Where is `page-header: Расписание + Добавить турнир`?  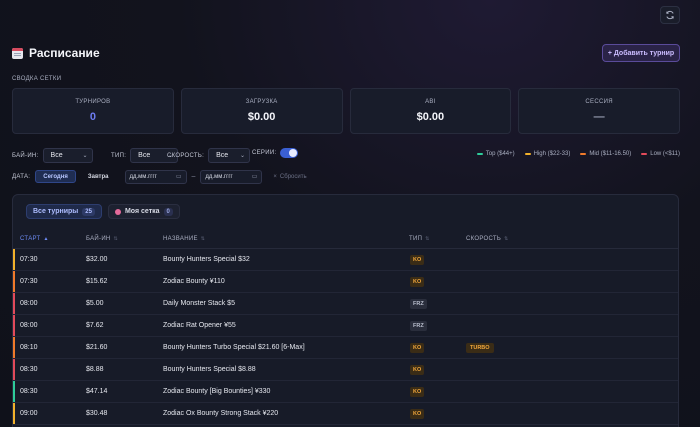 page-header: Расписание + Добавить турнир is located at coordinates (346, 54).